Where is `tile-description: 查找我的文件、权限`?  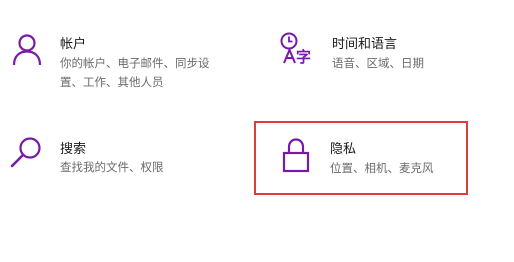
tile-description: 查找我的文件、权限 is located at coordinates (112, 167).